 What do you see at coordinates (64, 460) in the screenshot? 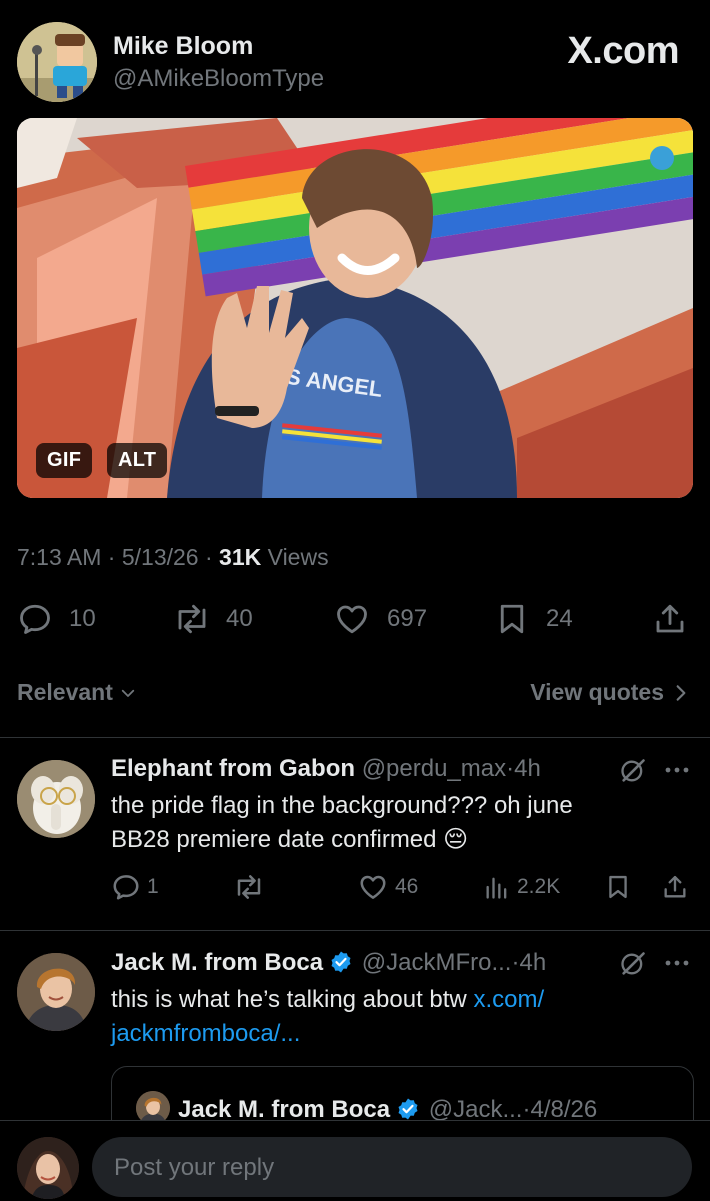
I see `gif-badge: GIF` at bounding box center [64, 460].